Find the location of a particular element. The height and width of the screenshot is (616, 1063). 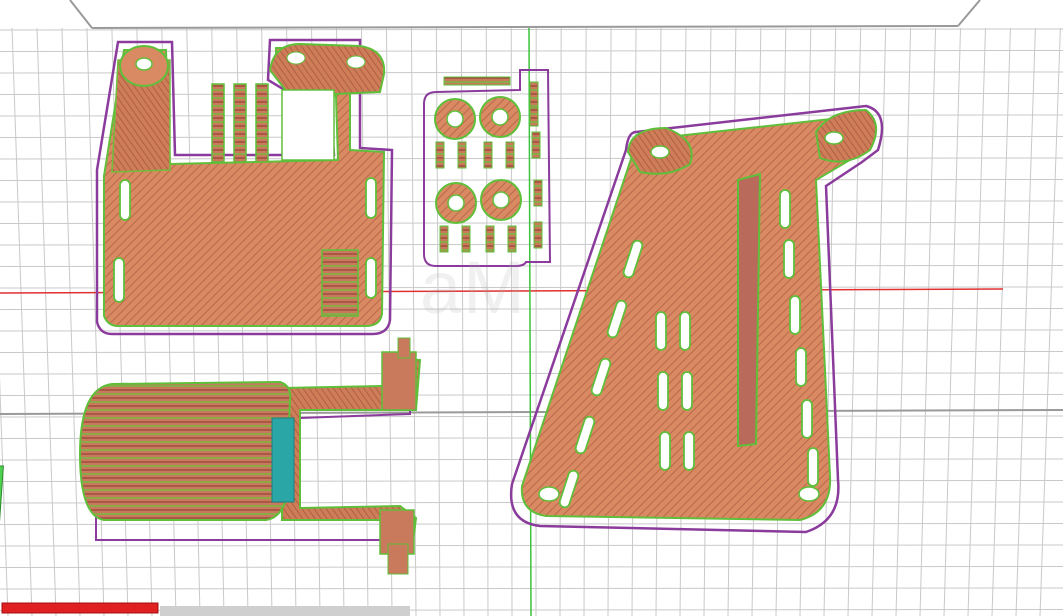

watermark: aM is located at coordinates (473, 287).